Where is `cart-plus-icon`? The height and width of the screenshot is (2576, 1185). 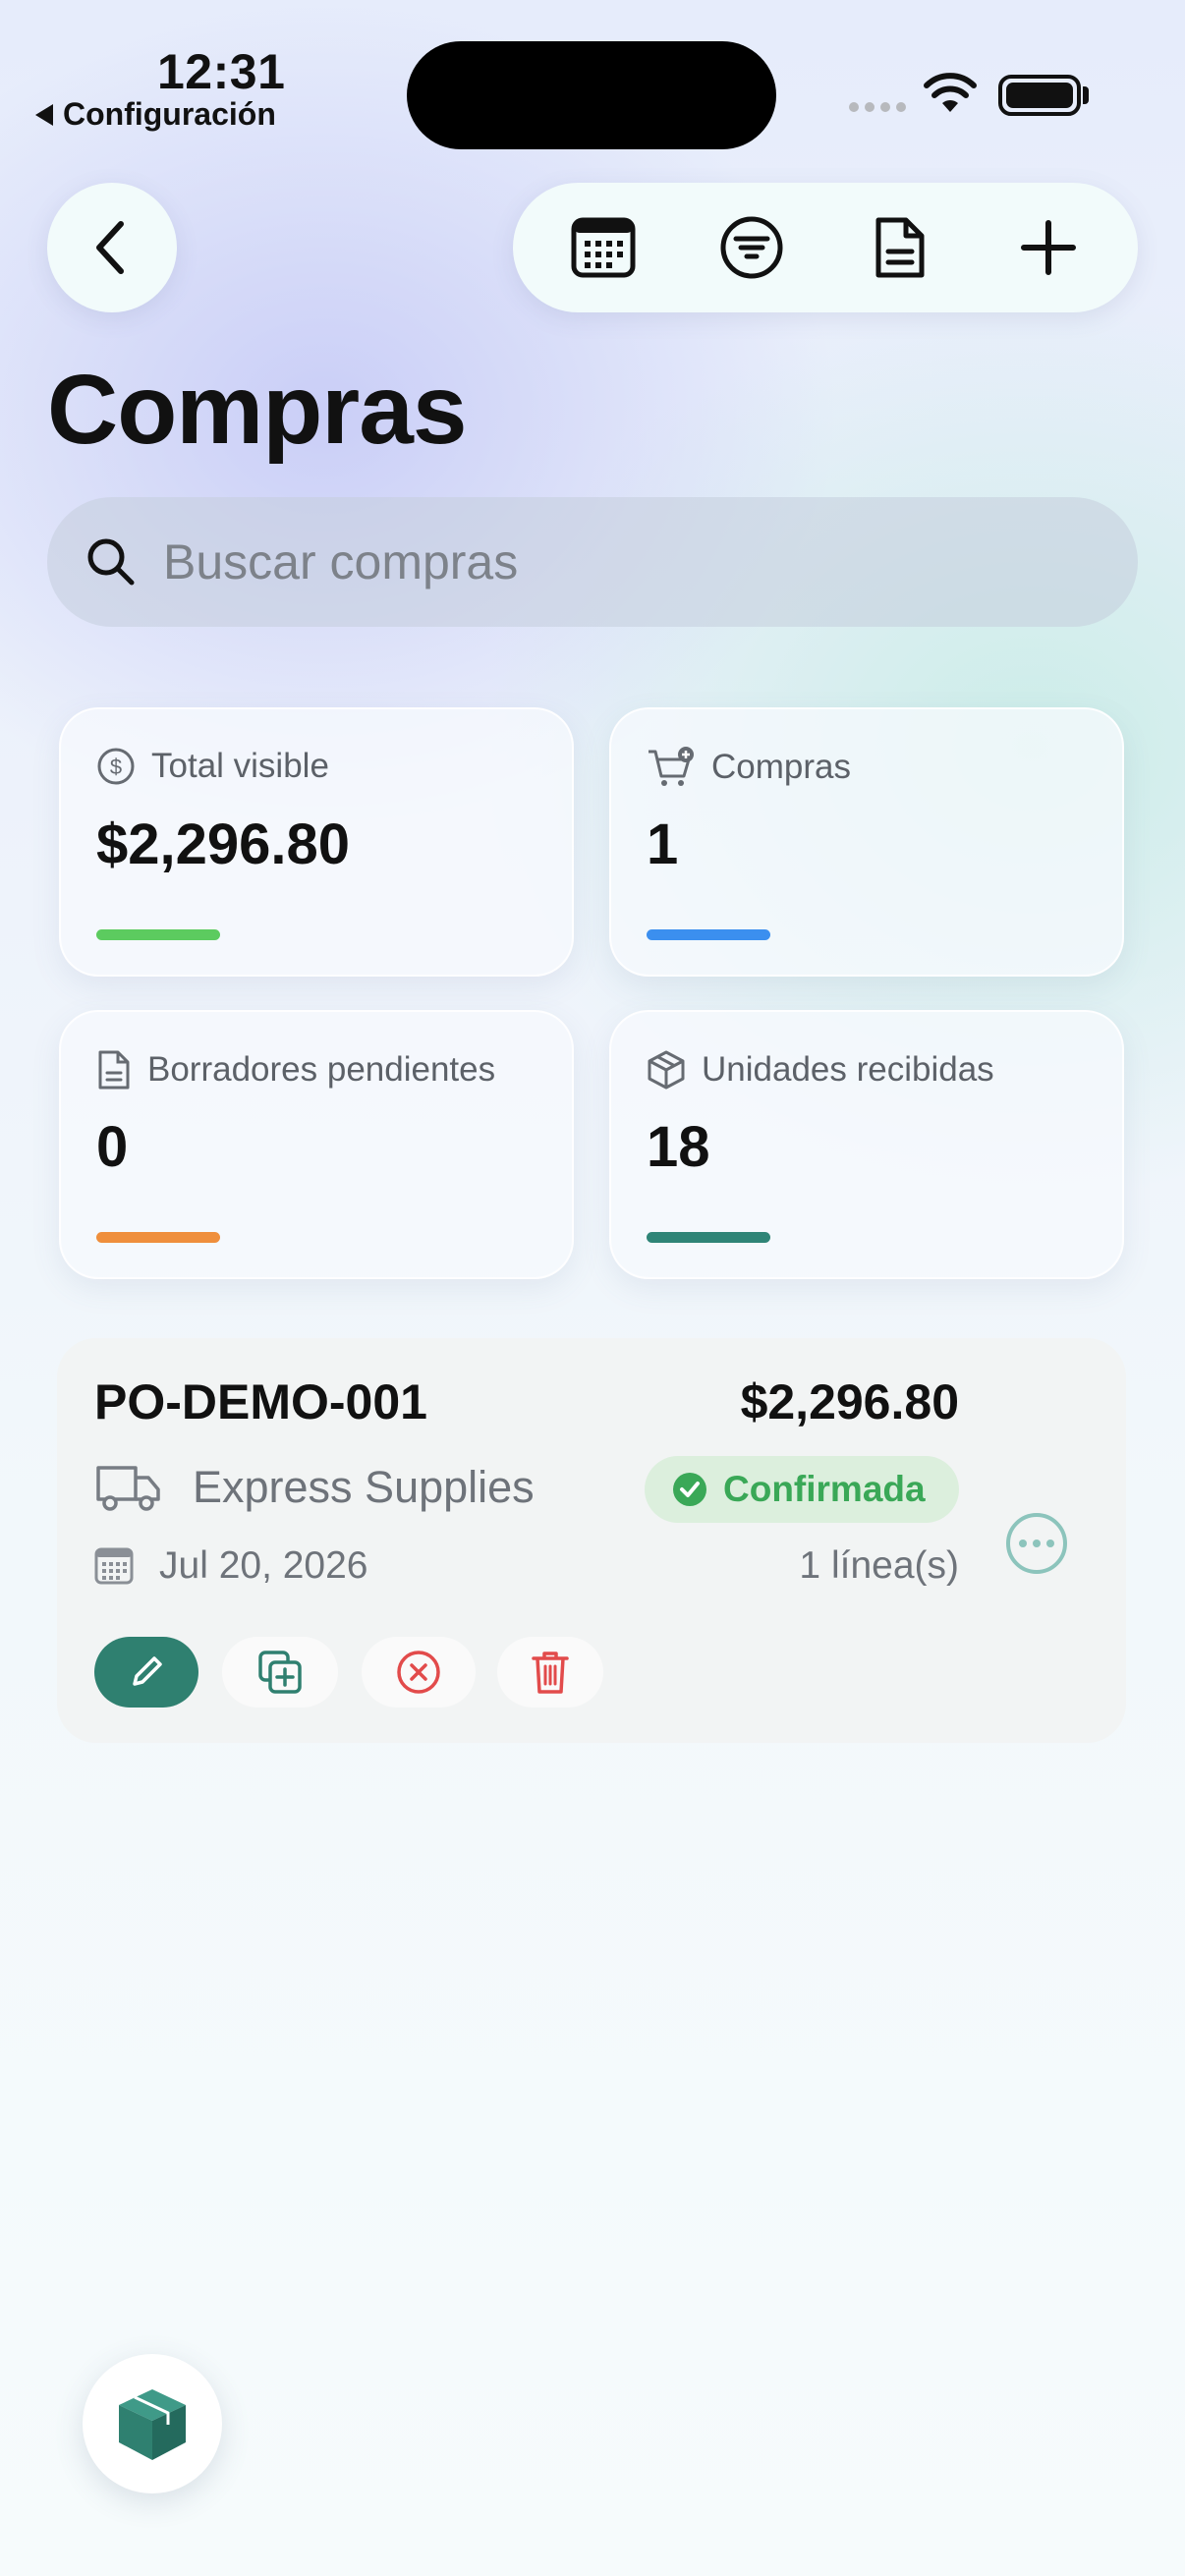 cart-plus-icon is located at coordinates (672, 766).